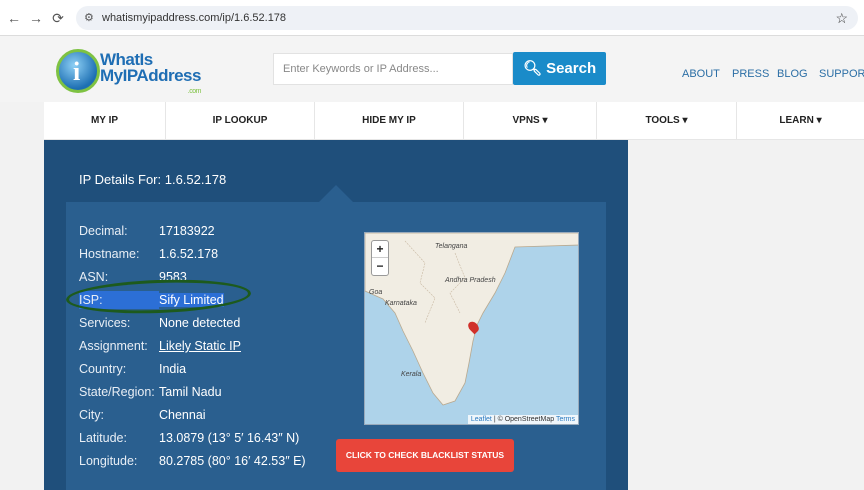  I want to click on detail-row: Latitude: 13.0879 (13° 5′ 16.43″ N), so click(189, 438).